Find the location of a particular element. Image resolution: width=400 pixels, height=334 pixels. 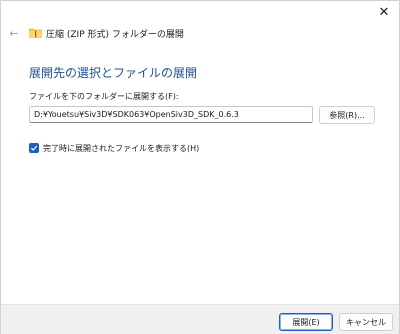

close-button: ✕ is located at coordinates (384, 12).